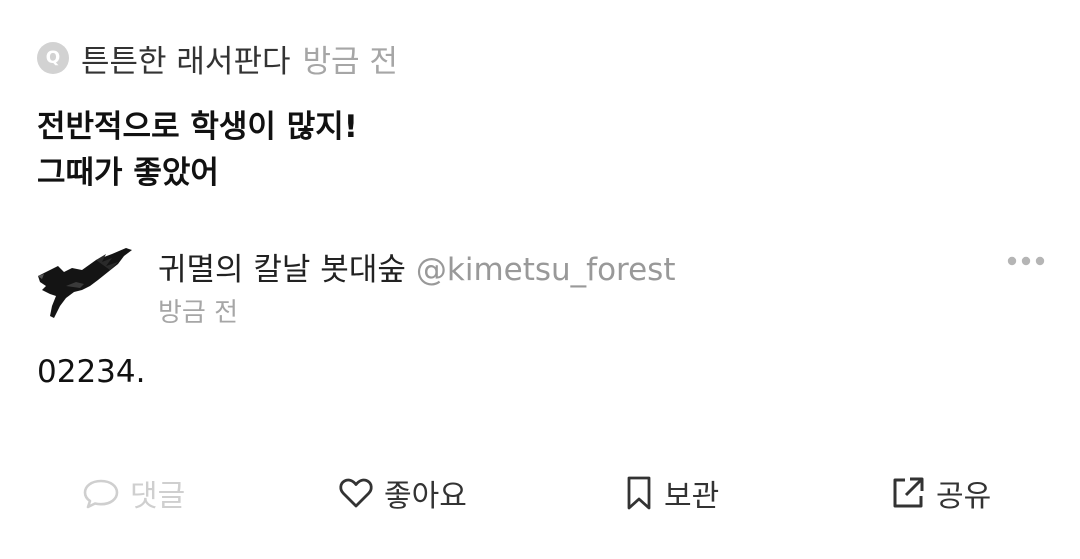 Image resolution: width=1080 pixels, height=559 pixels. What do you see at coordinates (198, 313) in the screenshot?
I see `answer-timestamp: 방금 전` at bounding box center [198, 313].